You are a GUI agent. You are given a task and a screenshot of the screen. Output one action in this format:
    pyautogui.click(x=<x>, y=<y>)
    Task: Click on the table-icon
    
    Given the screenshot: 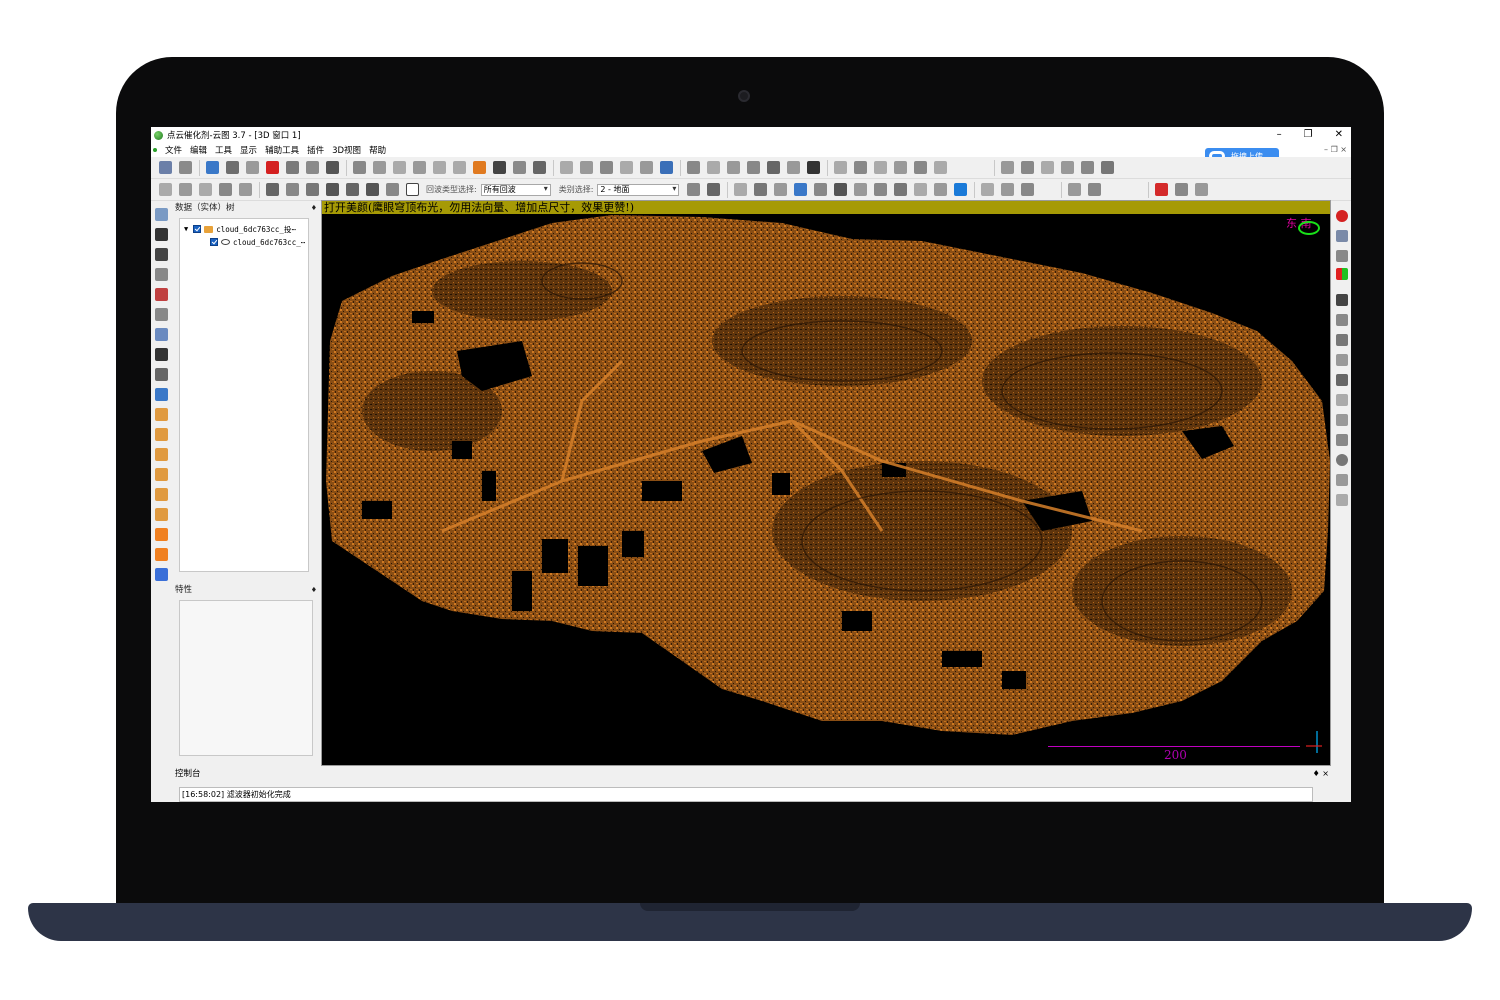 What is the action you would take?
    pyautogui.click(x=753, y=167)
    